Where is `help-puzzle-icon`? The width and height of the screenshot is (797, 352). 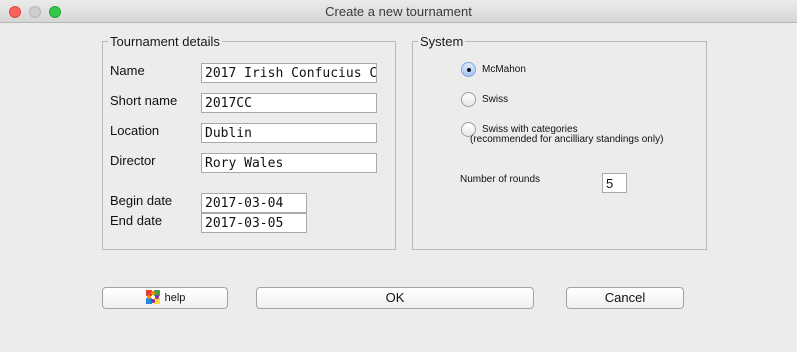 help-puzzle-icon is located at coordinates (152, 297).